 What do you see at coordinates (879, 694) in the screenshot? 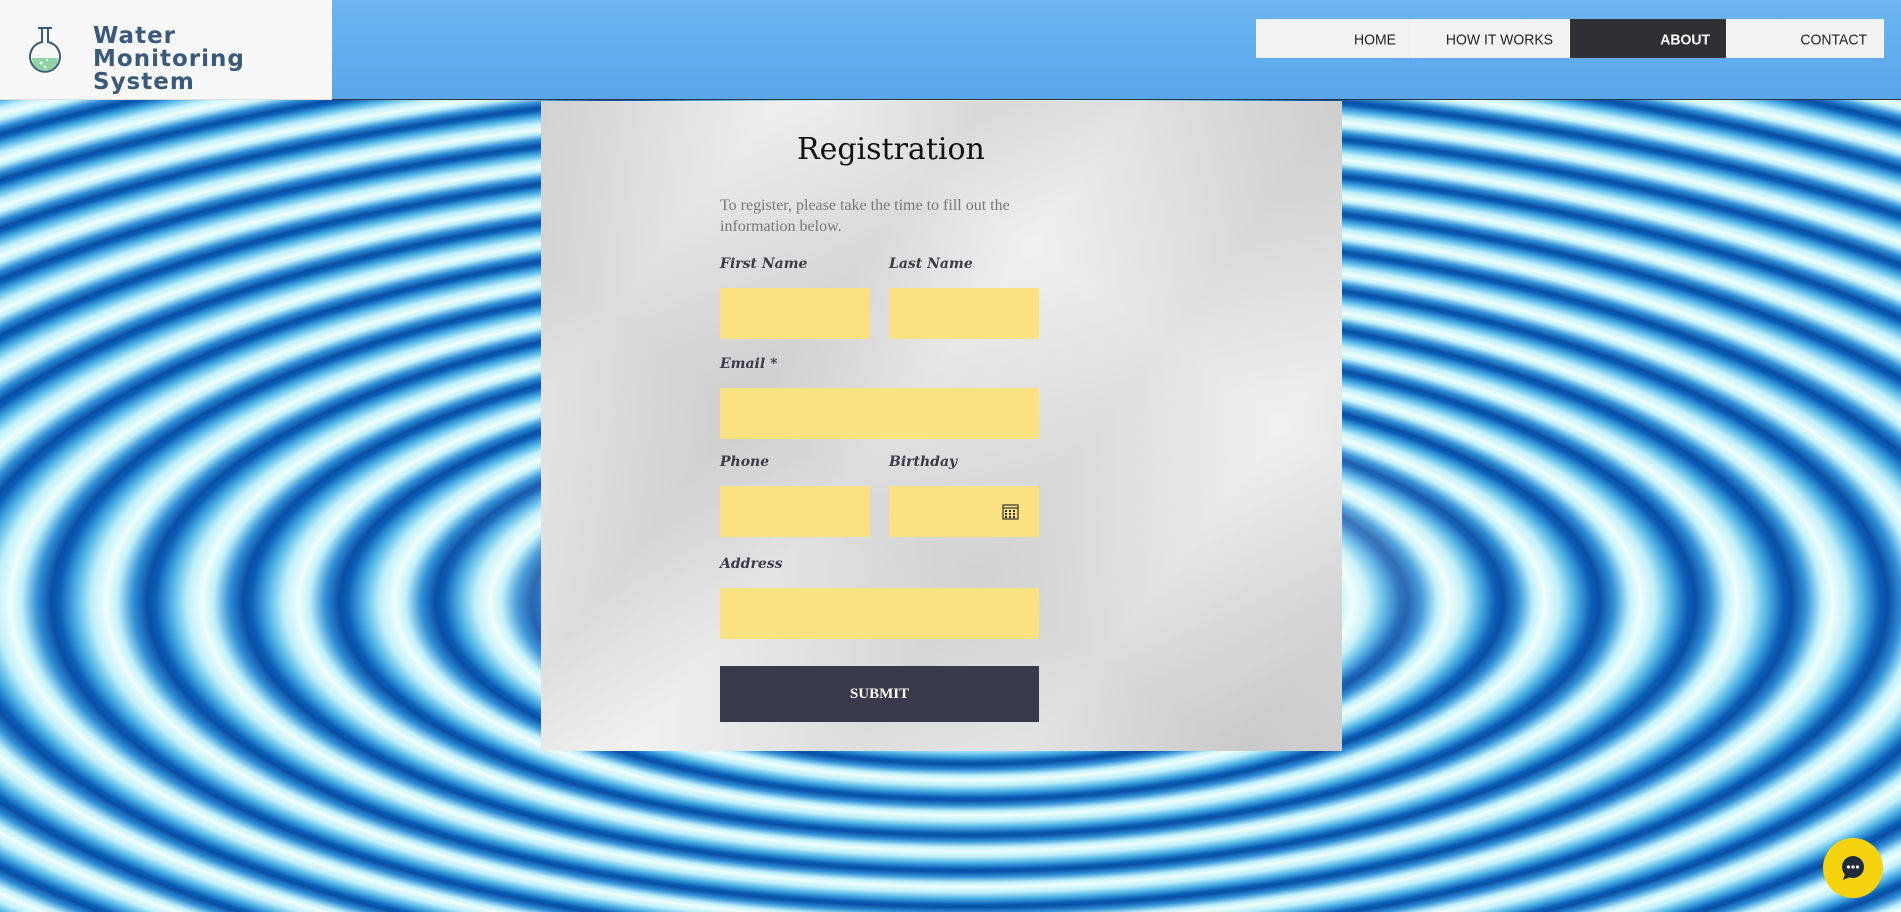
I see `submit-button: SUBMIT` at bounding box center [879, 694].